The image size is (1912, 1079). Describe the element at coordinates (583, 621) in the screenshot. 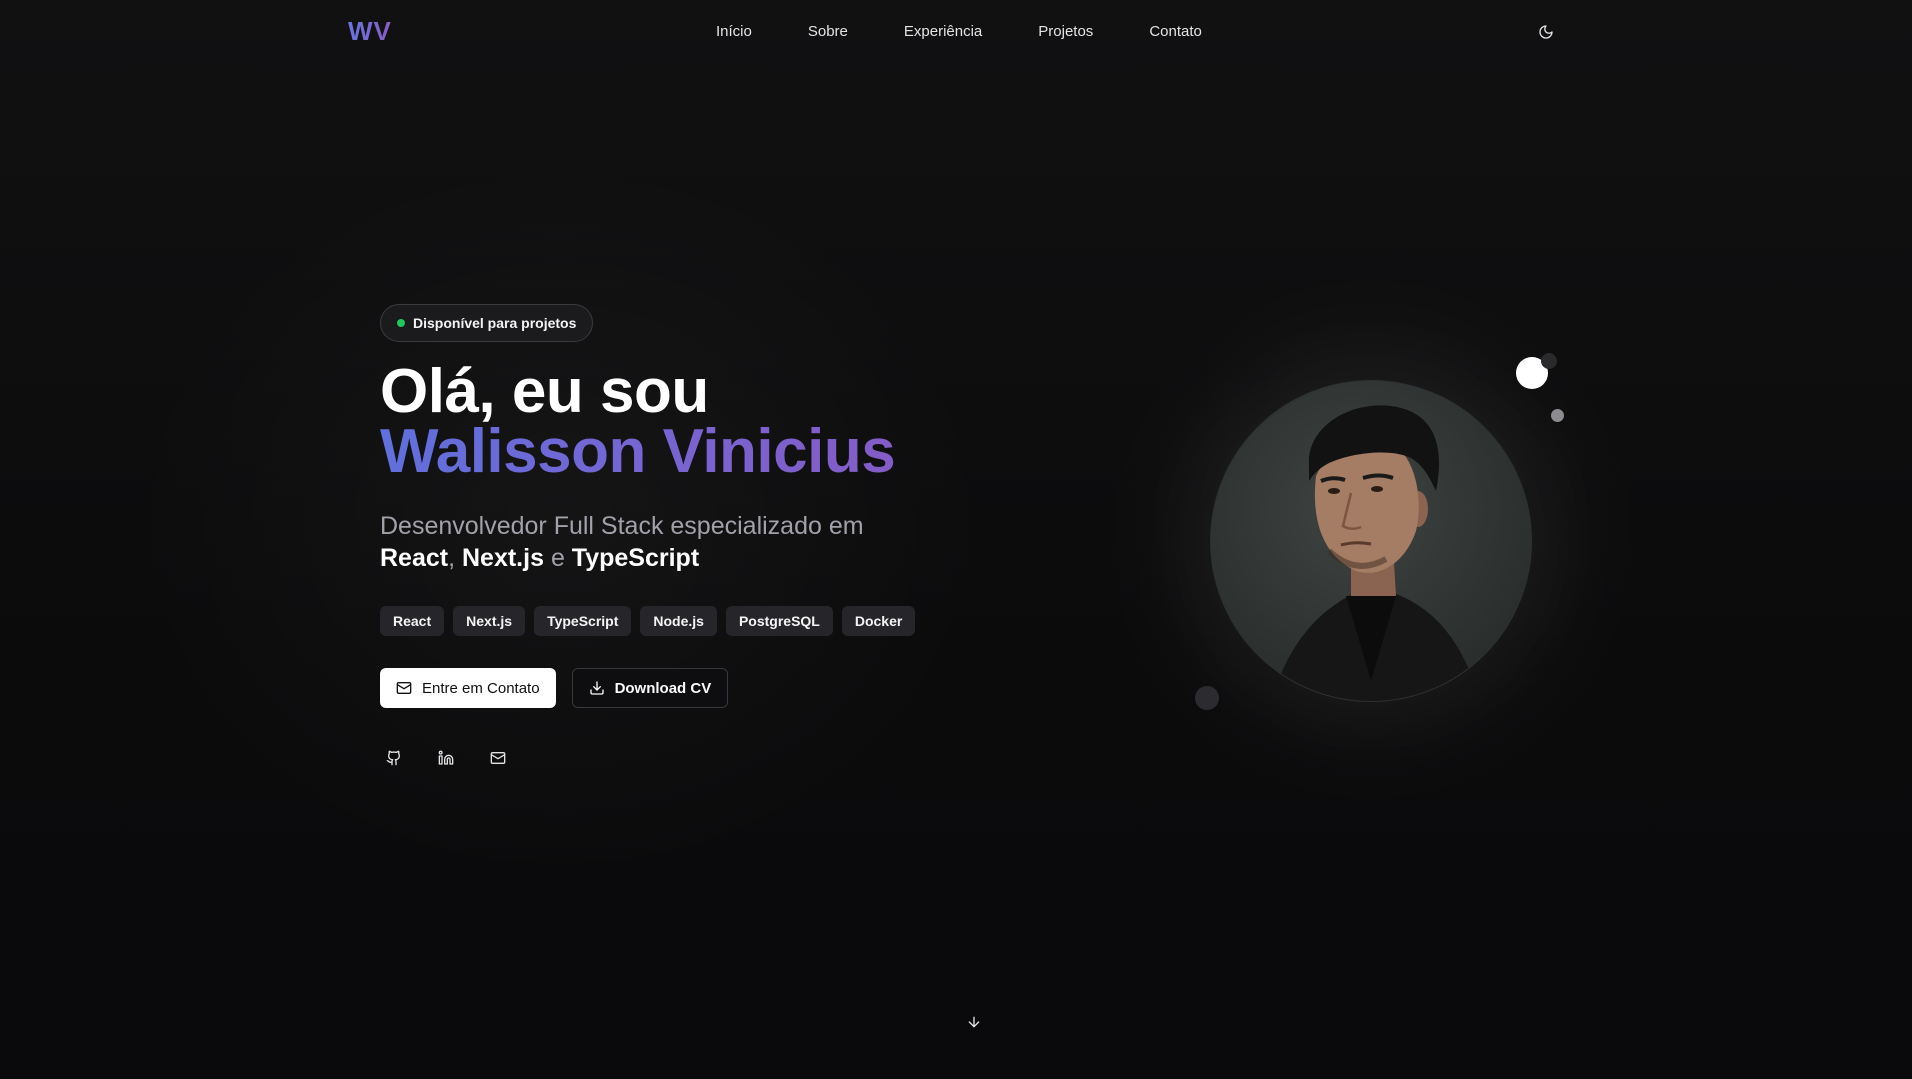

I see `tech-tag: TypeScript` at that location.